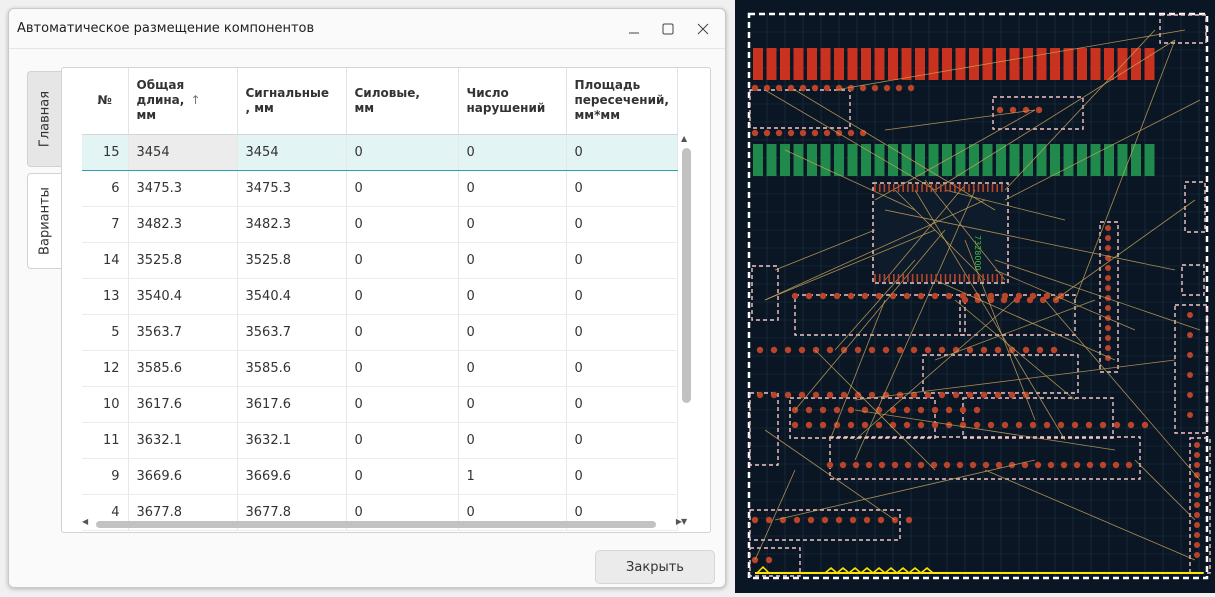 The height and width of the screenshot is (597, 1215). Describe the element at coordinates (292, 260) in the screenshot. I see `cell-signal: 3525.8` at that location.